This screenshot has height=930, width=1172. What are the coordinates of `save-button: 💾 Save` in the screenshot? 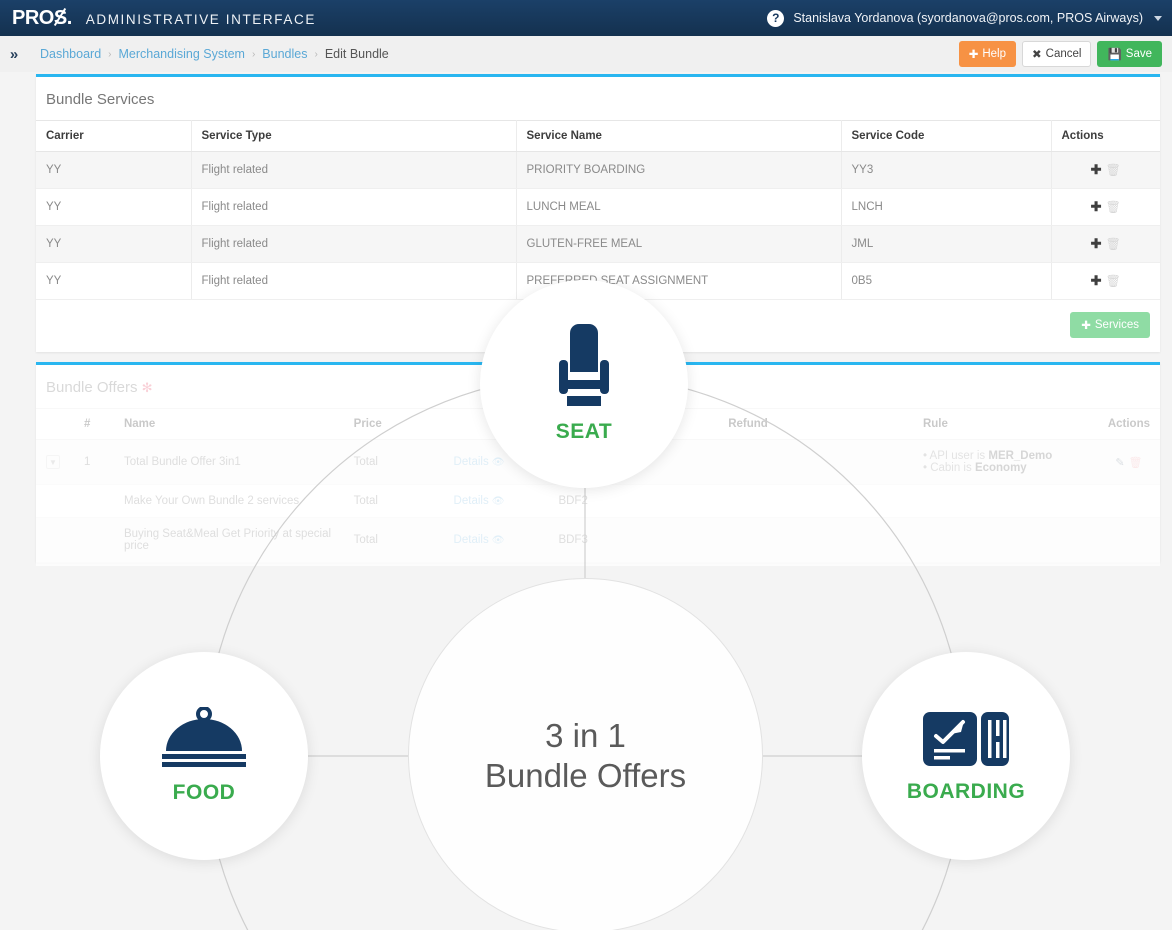 It's located at (1129, 54).